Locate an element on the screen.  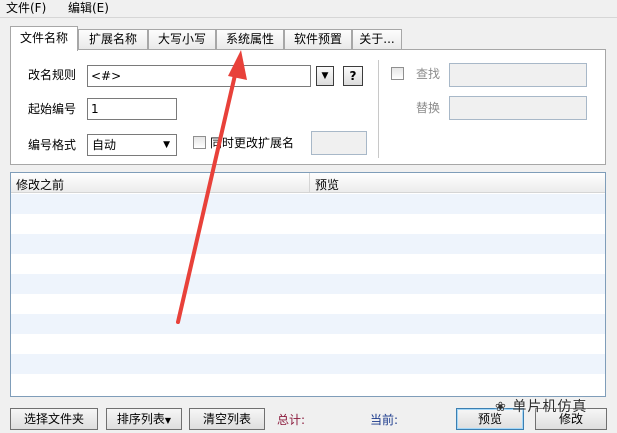
replace-label: 替换 is located at coordinates (428, 108).